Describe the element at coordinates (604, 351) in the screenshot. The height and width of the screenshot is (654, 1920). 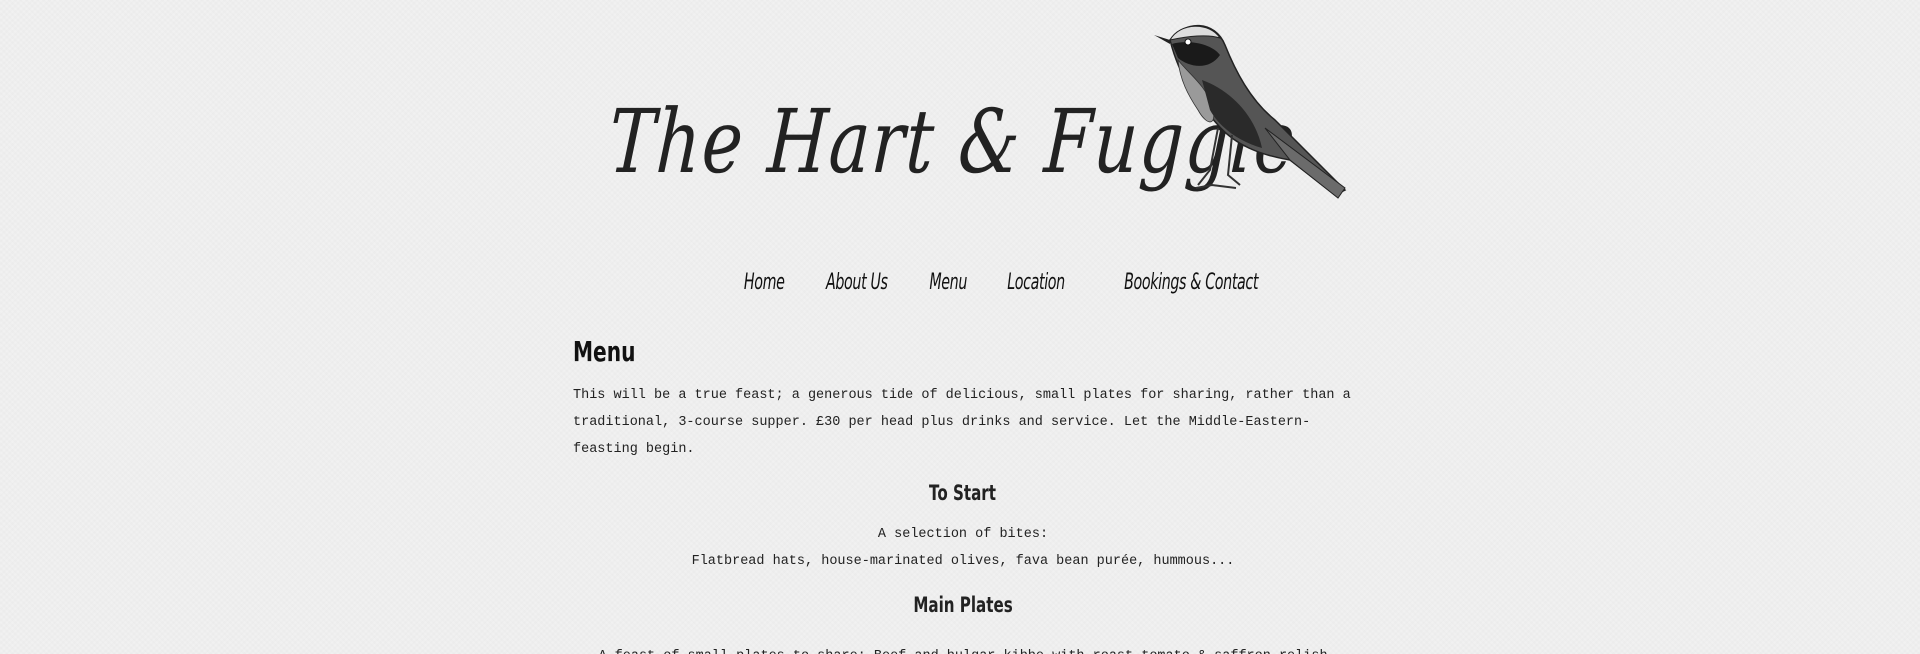
I see `page-title: Menu` at that location.